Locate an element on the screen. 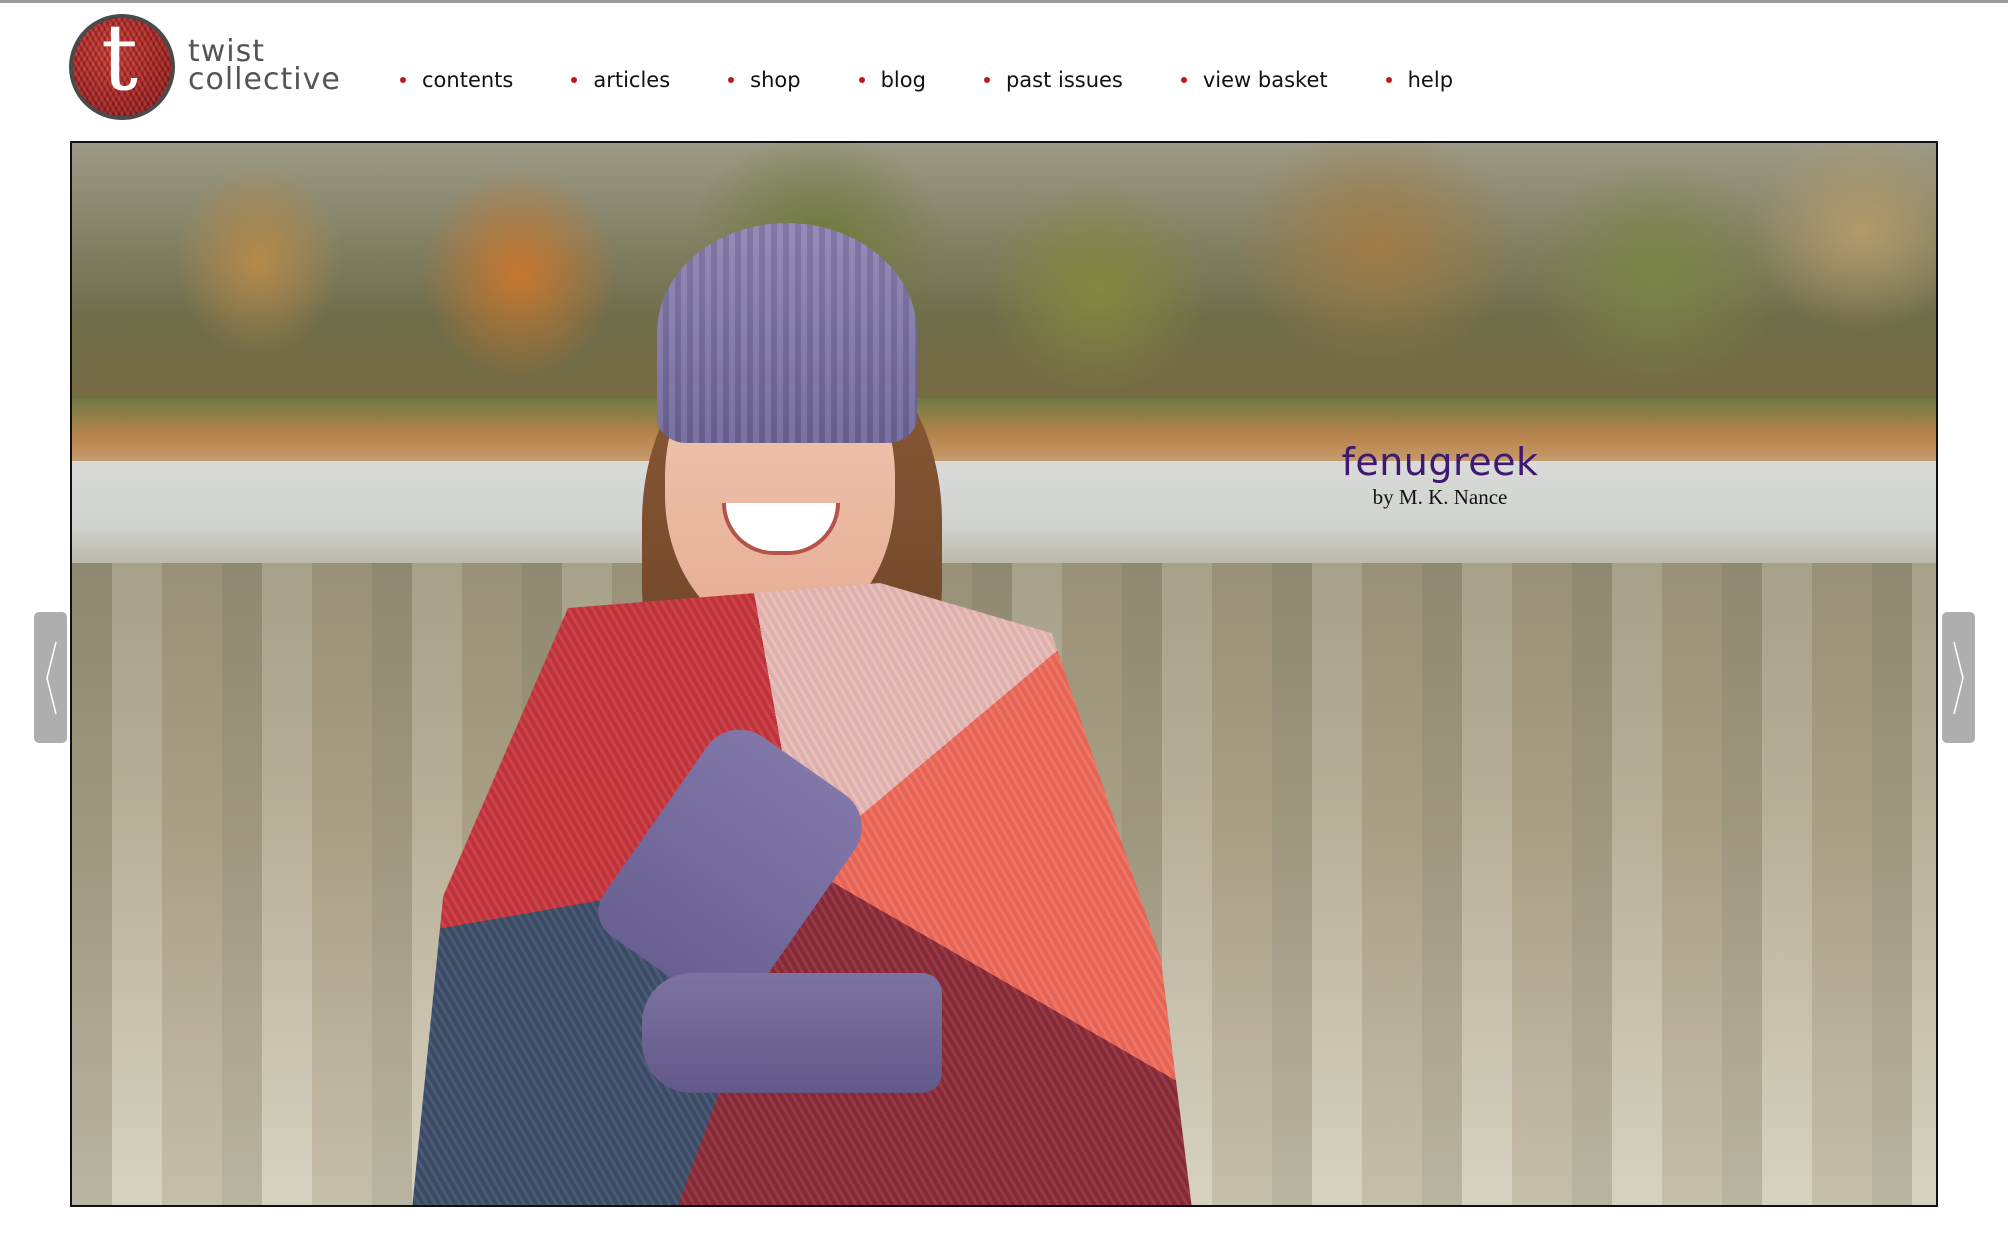  chevron-right-icon is located at coordinates (1958, 677).